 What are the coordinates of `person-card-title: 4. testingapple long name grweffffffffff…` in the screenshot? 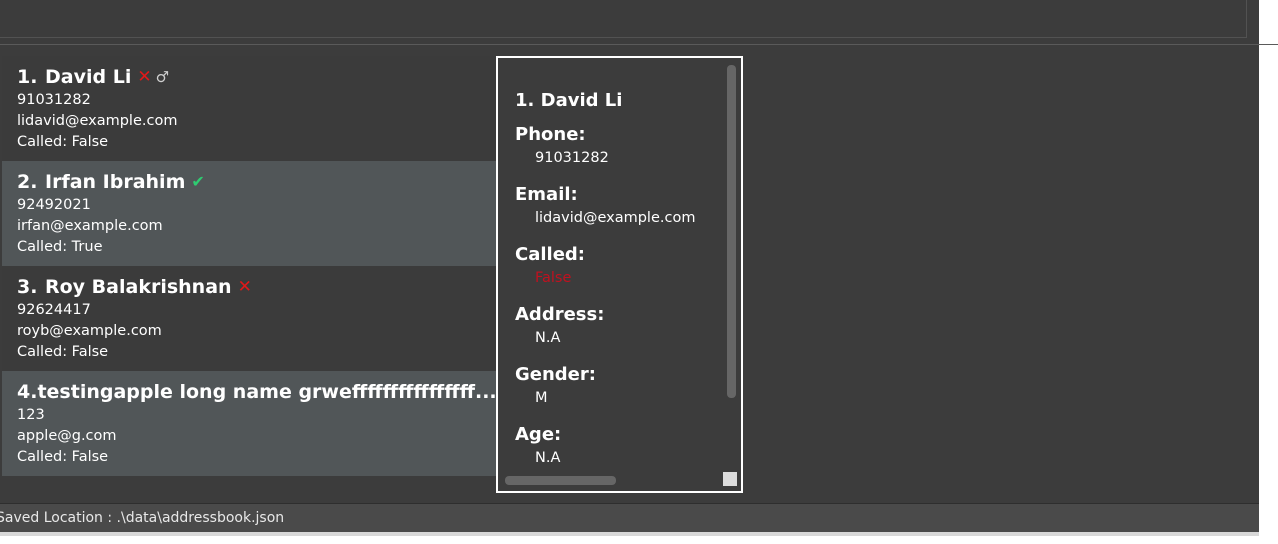 It's located at (256, 392).